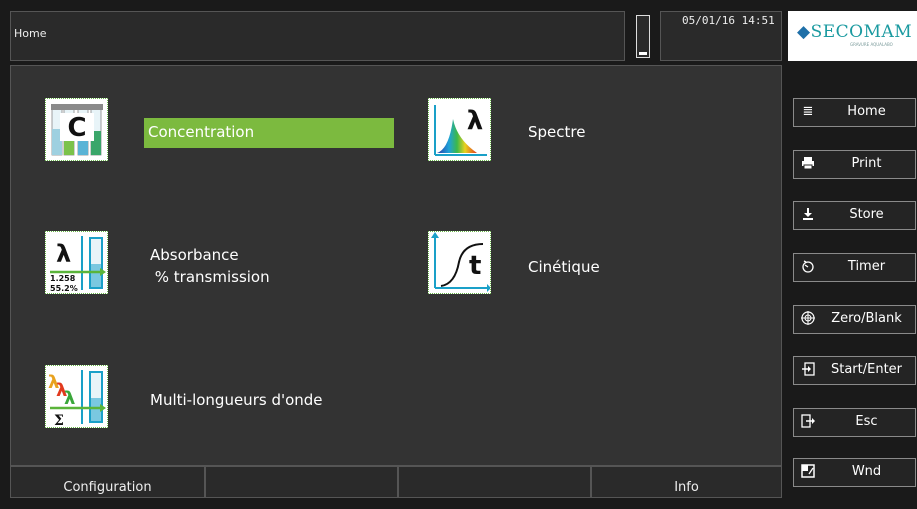  Describe the element at coordinates (76, 396) in the screenshot. I see `multi-wavelength-icon: λ λ λ Σ` at that location.